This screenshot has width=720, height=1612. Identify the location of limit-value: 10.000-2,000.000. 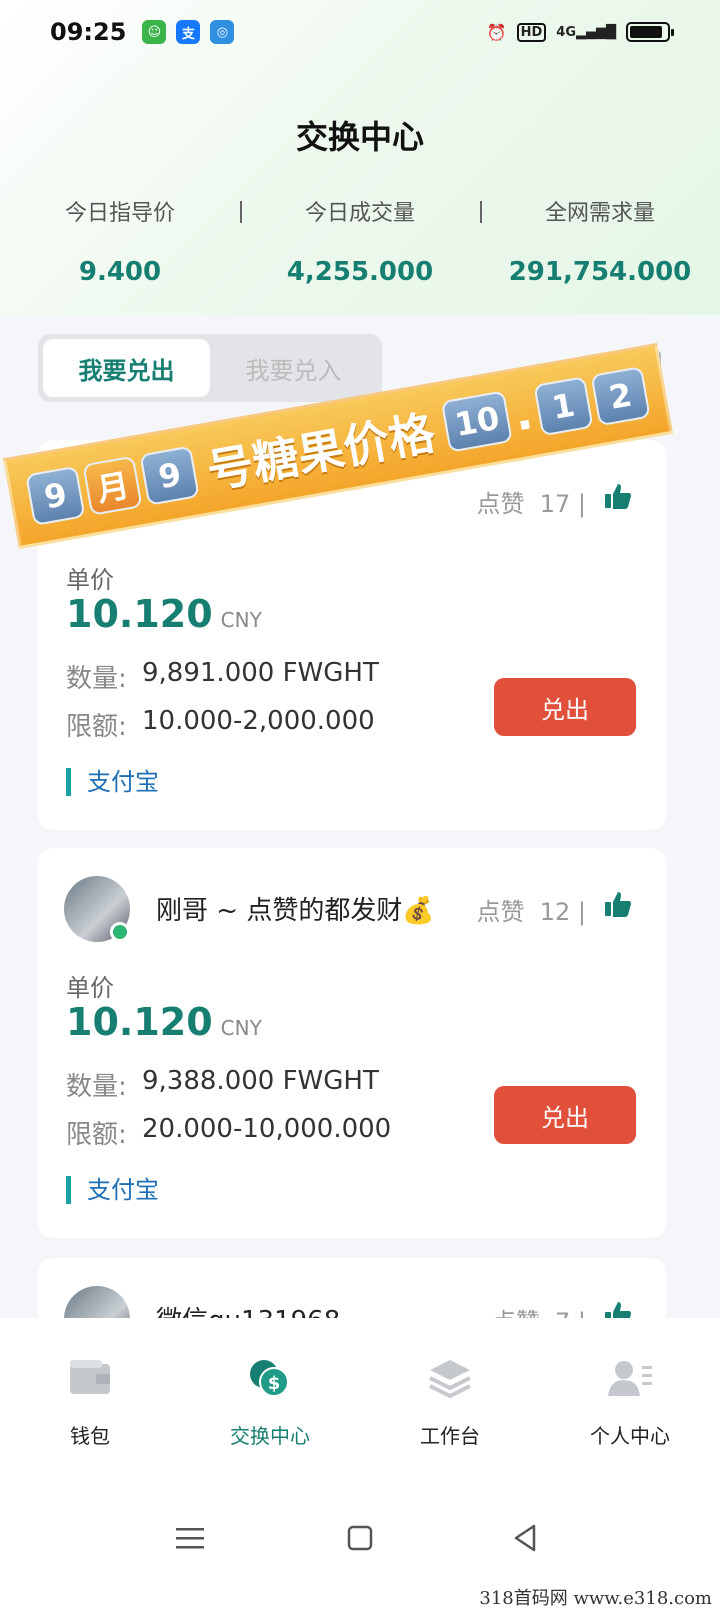
(258, 721).